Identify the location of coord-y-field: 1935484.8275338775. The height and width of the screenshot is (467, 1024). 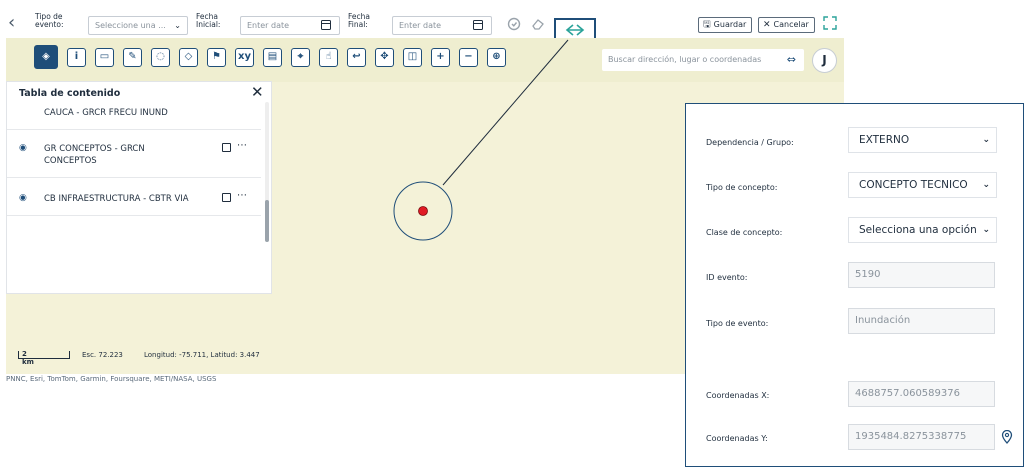
(921, 437).